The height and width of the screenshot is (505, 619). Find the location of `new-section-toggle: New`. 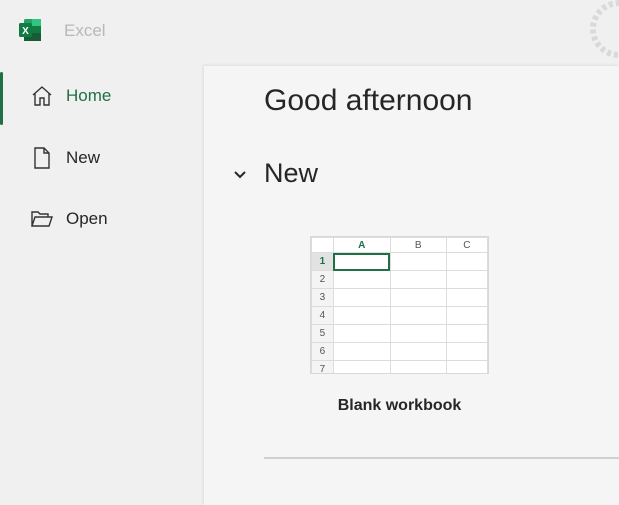

new-section-toggle: New is located at coordinates (275, 173).